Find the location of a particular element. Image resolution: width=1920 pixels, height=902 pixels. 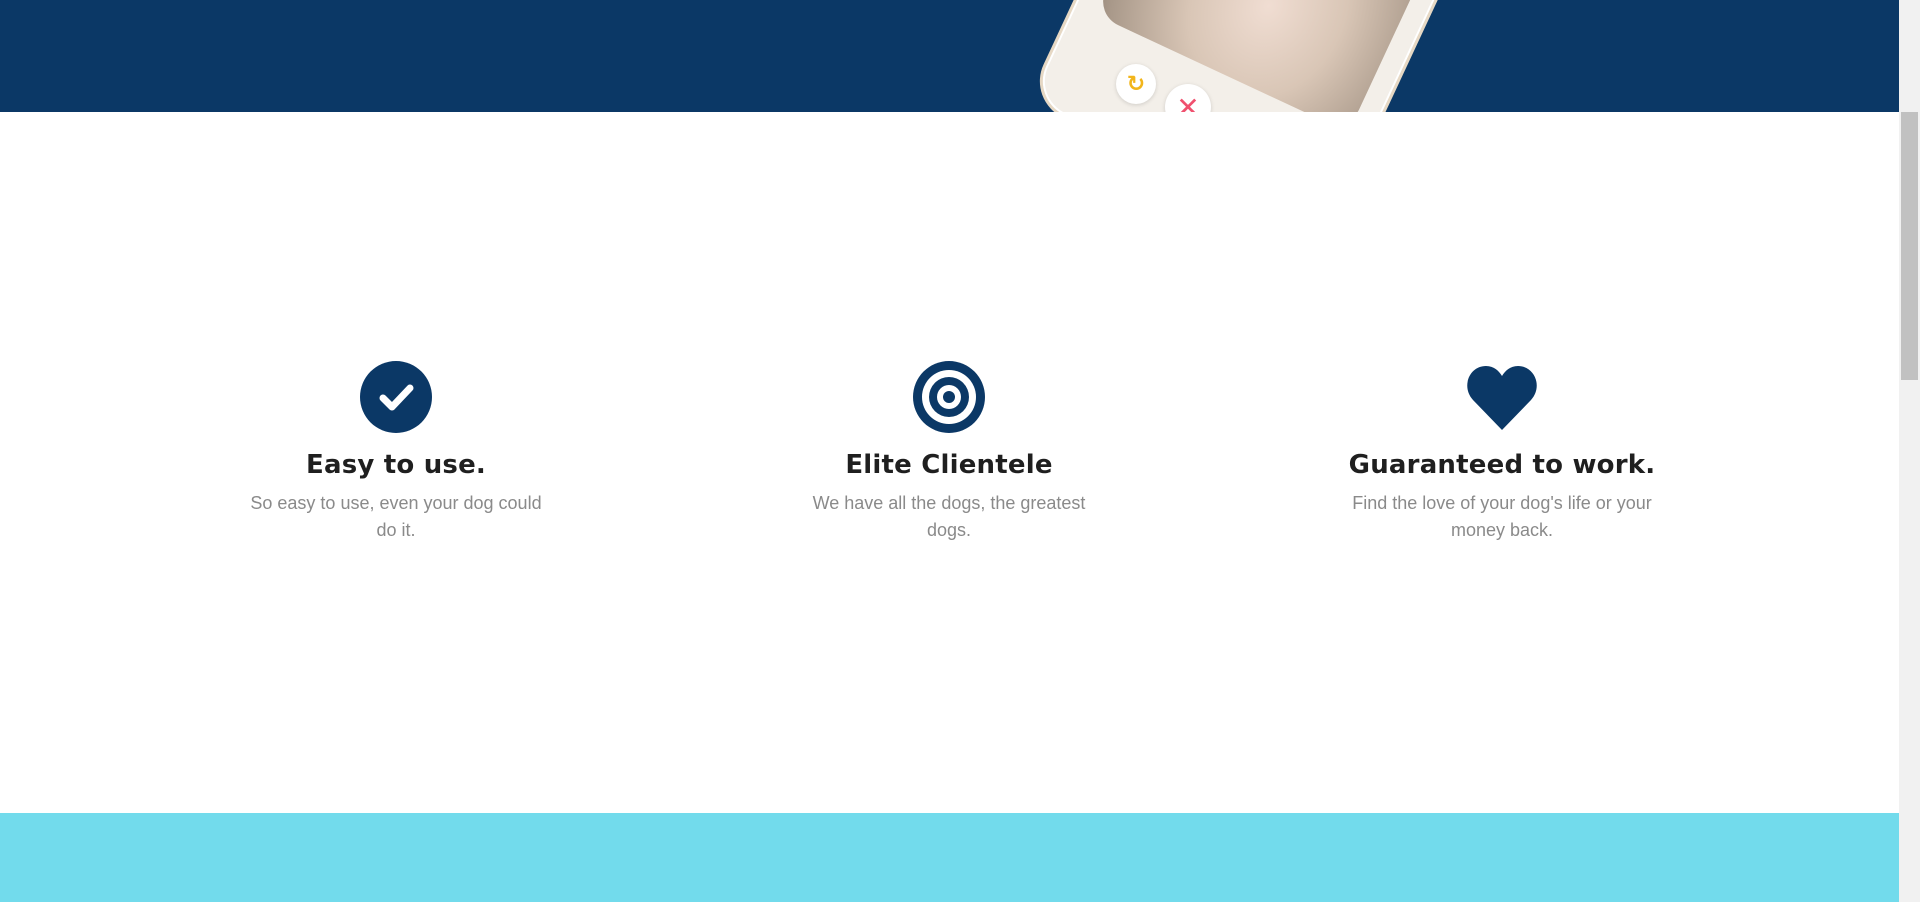

next-section-band is located at coordinates (949, 857).